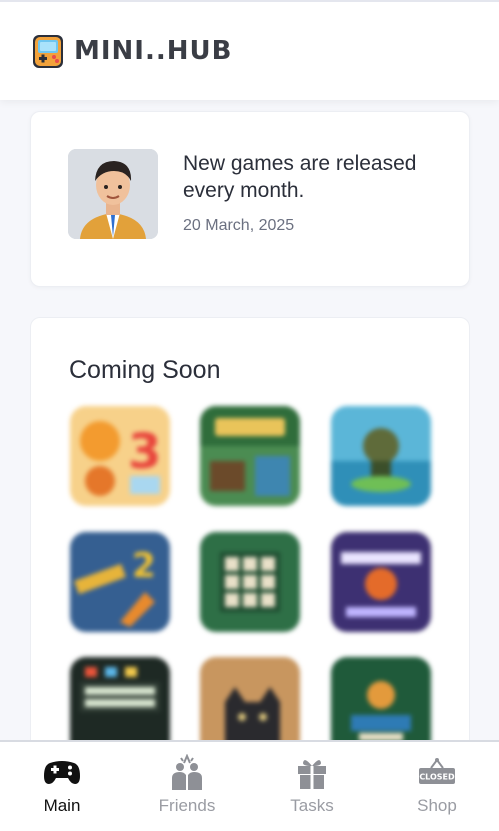 This screenshot has height=831, width=499. Describe the element at coordinates (153, 51) in the screenshot. I see `brand-title: MINI..HUB` at that location.